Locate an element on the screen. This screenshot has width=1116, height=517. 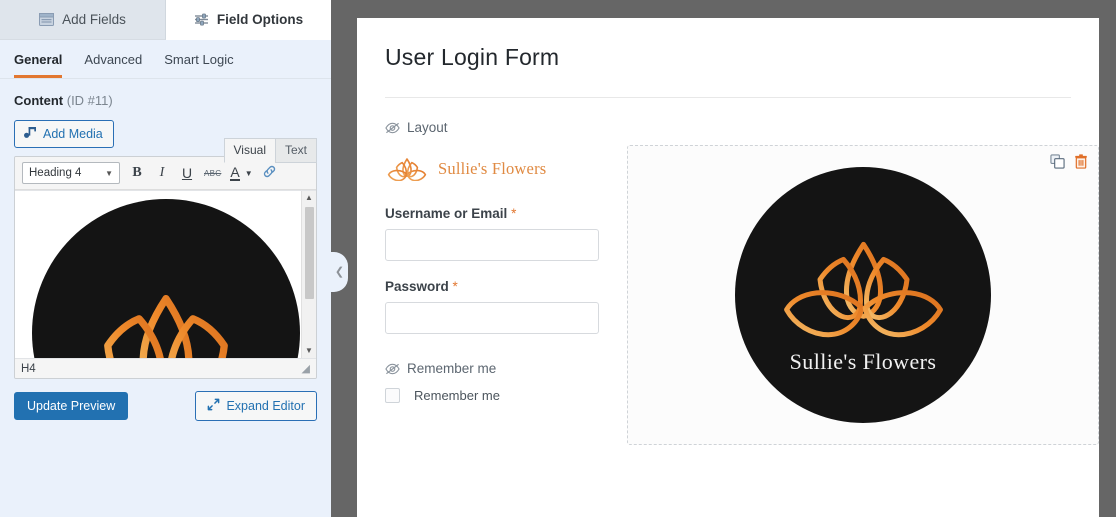
link-icon is located at coordinates (270, 173).